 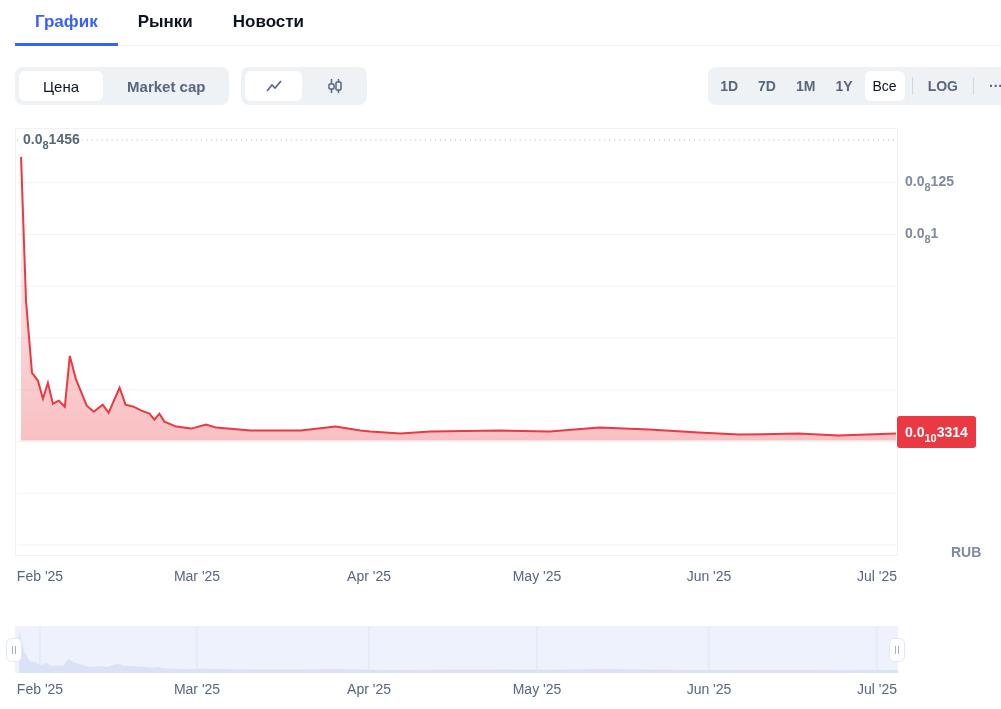 I want to click on chart-type-toggle, so click(x=274, y=86).